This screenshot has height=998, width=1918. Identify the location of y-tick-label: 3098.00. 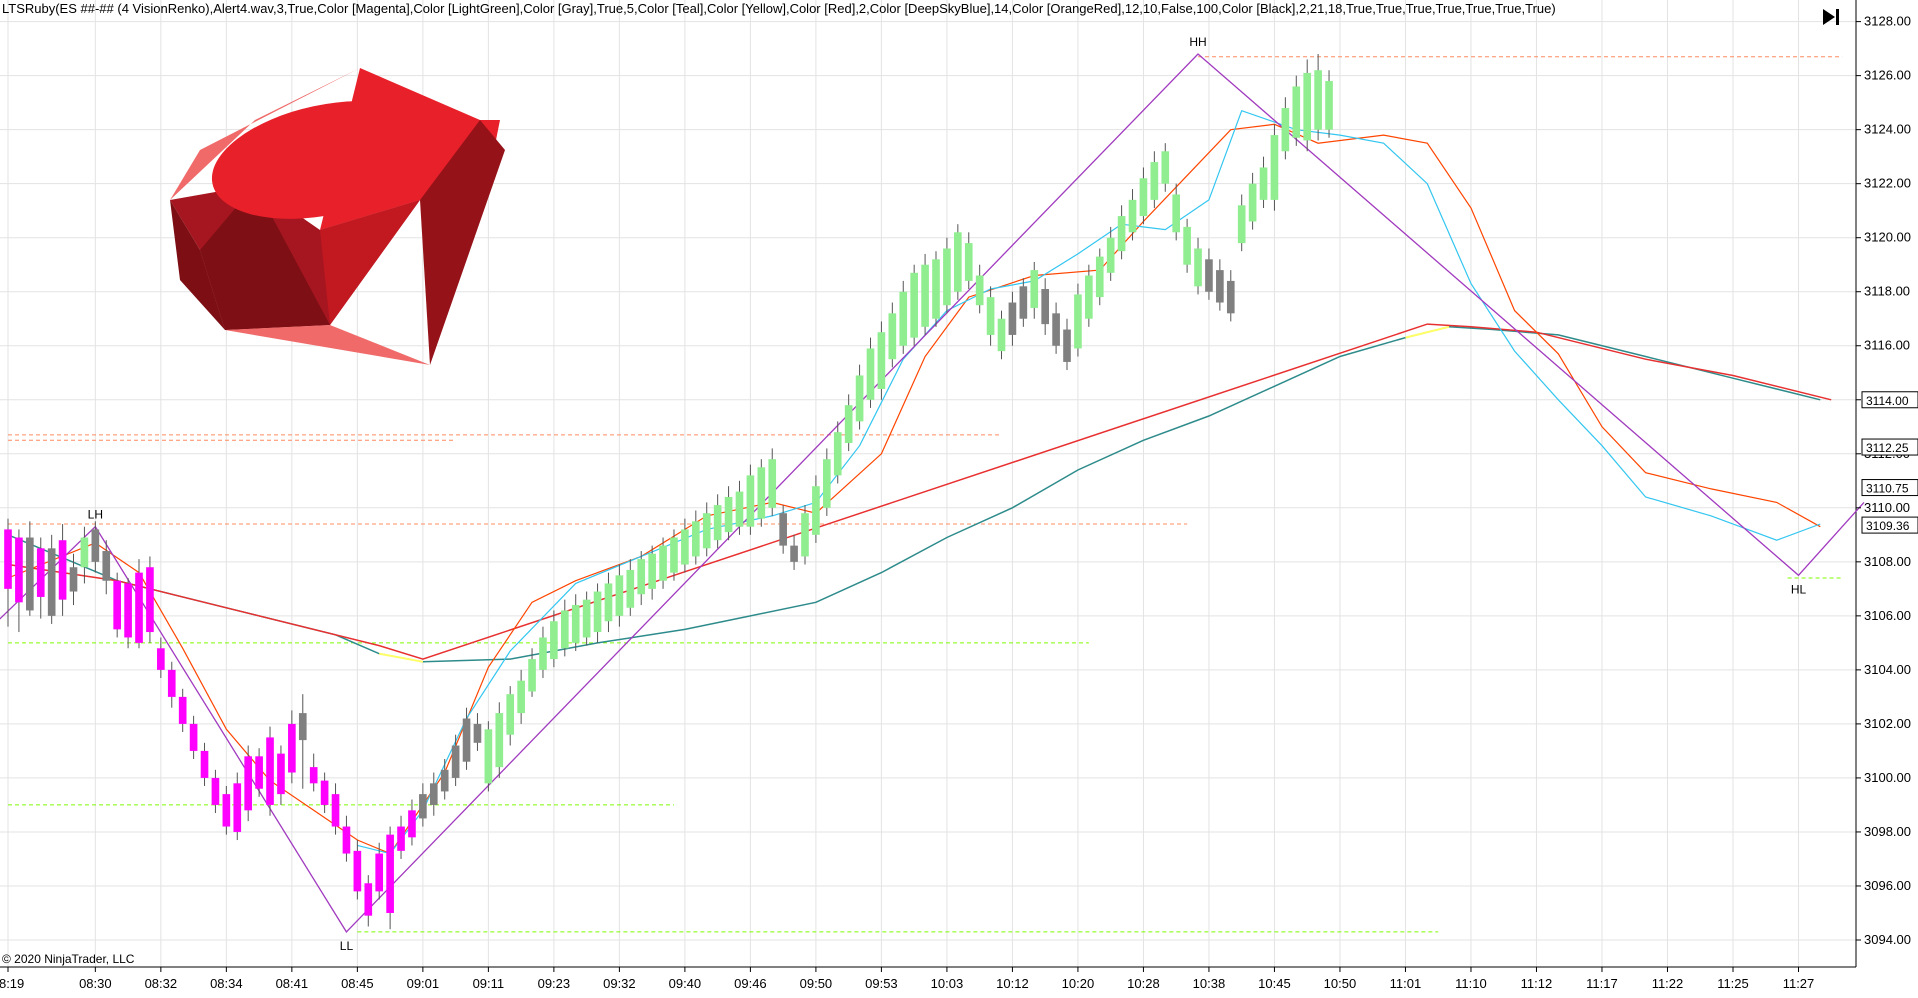
(1887, 831).